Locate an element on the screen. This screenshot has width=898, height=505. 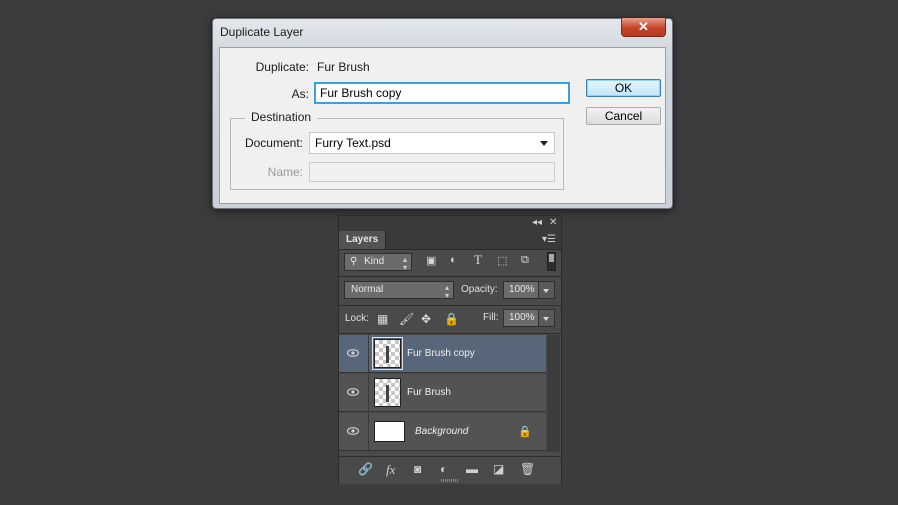
mask-icon: ◙ is located at coordinates (417, 469).